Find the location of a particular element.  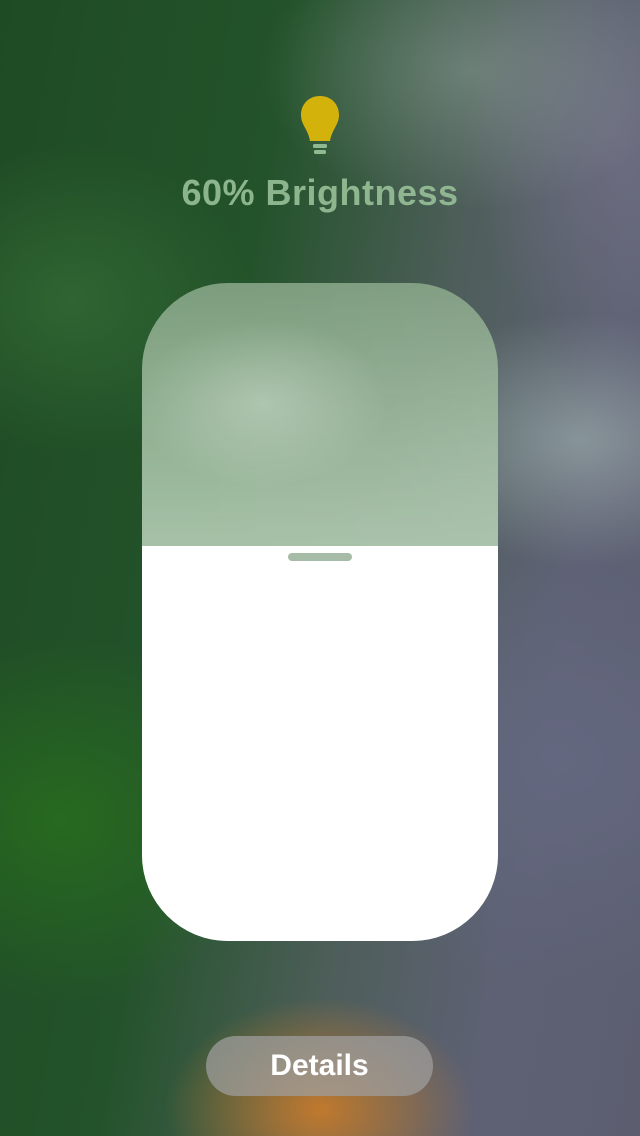

lightbulb-icon is located at coordinates (320, 127).